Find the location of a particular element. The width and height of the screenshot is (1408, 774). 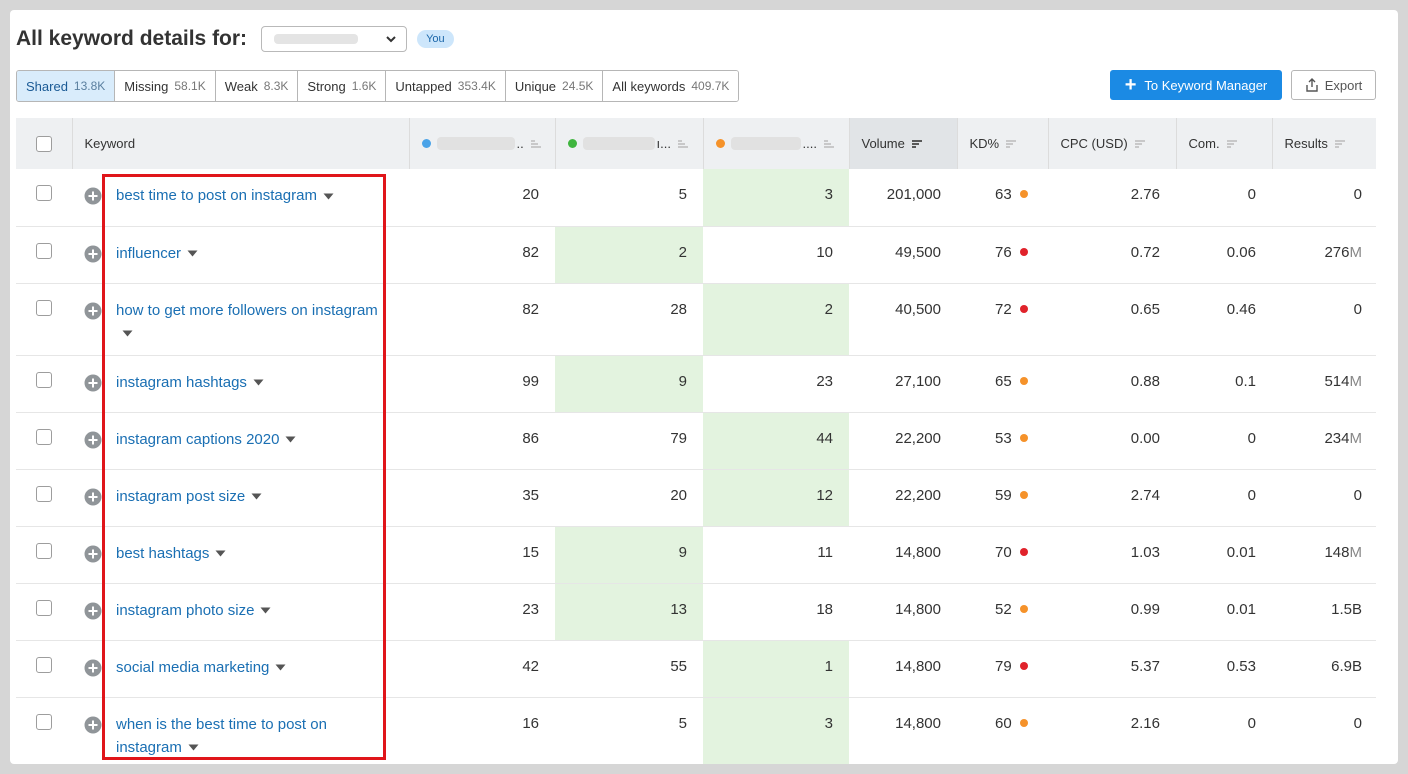

com-cell: 0.01 is located at coordinates (1224, 555).